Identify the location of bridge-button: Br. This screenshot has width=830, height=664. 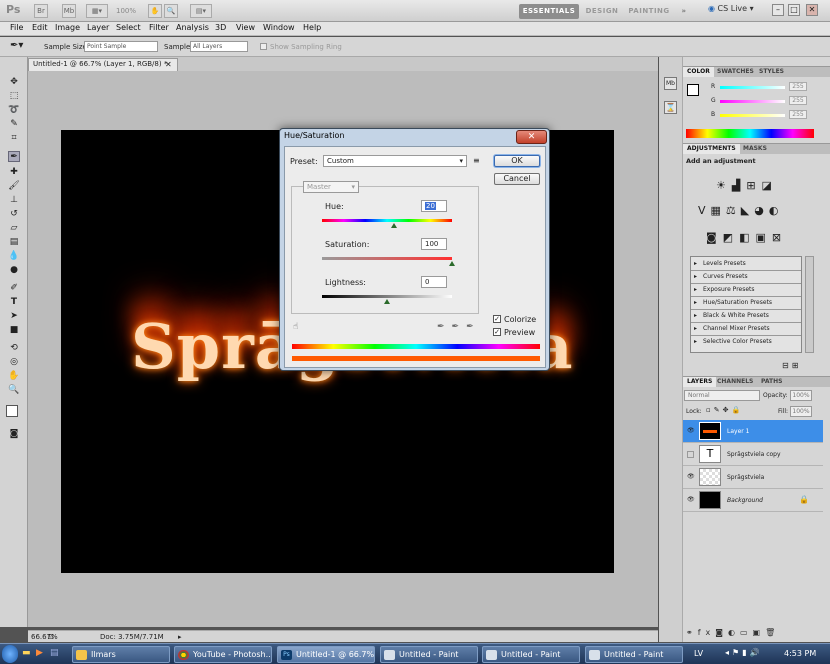
(41, 11).